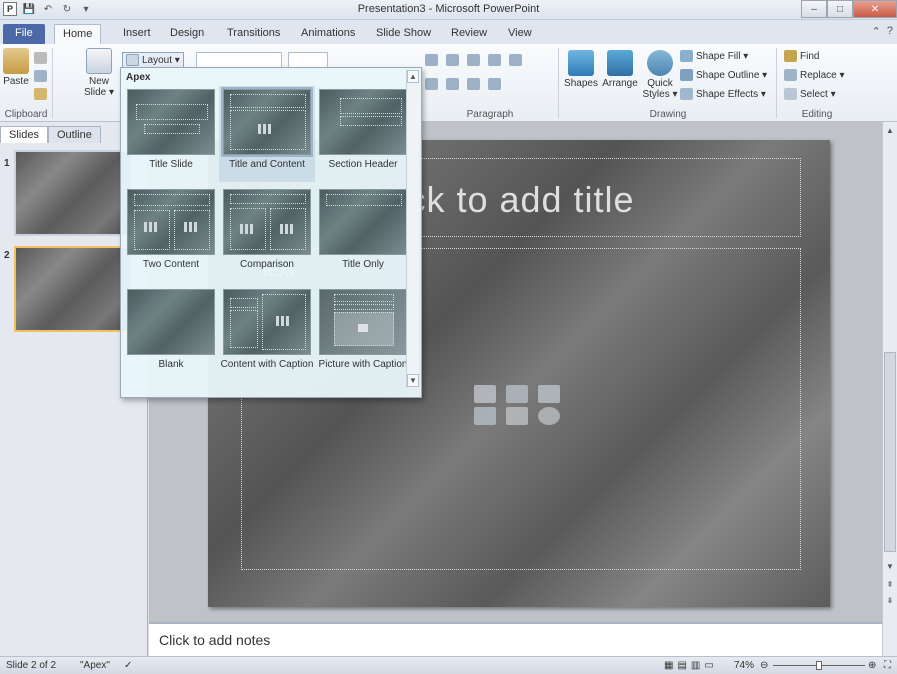 Image resolution: width=897 pixels, height=674 pixels. Describe the element at coordinates (26, 114) in the screenshot. I see `clipboard-group-label: Clipboard` at that location.